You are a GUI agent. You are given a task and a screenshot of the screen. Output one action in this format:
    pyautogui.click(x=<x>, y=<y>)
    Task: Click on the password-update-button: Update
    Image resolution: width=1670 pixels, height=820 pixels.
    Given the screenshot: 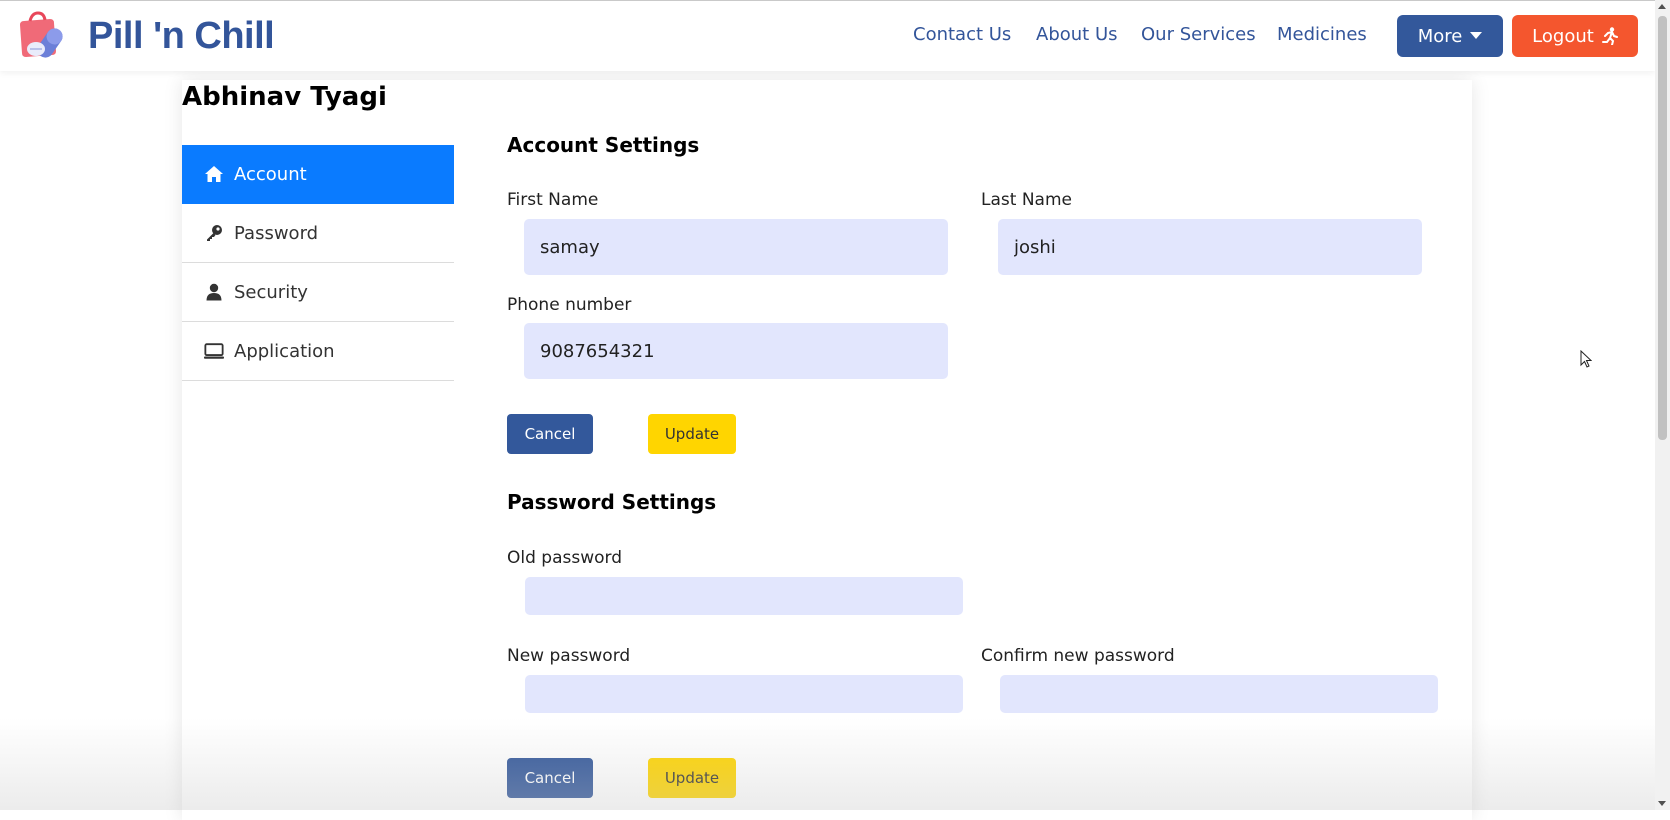 What is the action you would take?
    pyautogui.click(x=692, y=778)
    